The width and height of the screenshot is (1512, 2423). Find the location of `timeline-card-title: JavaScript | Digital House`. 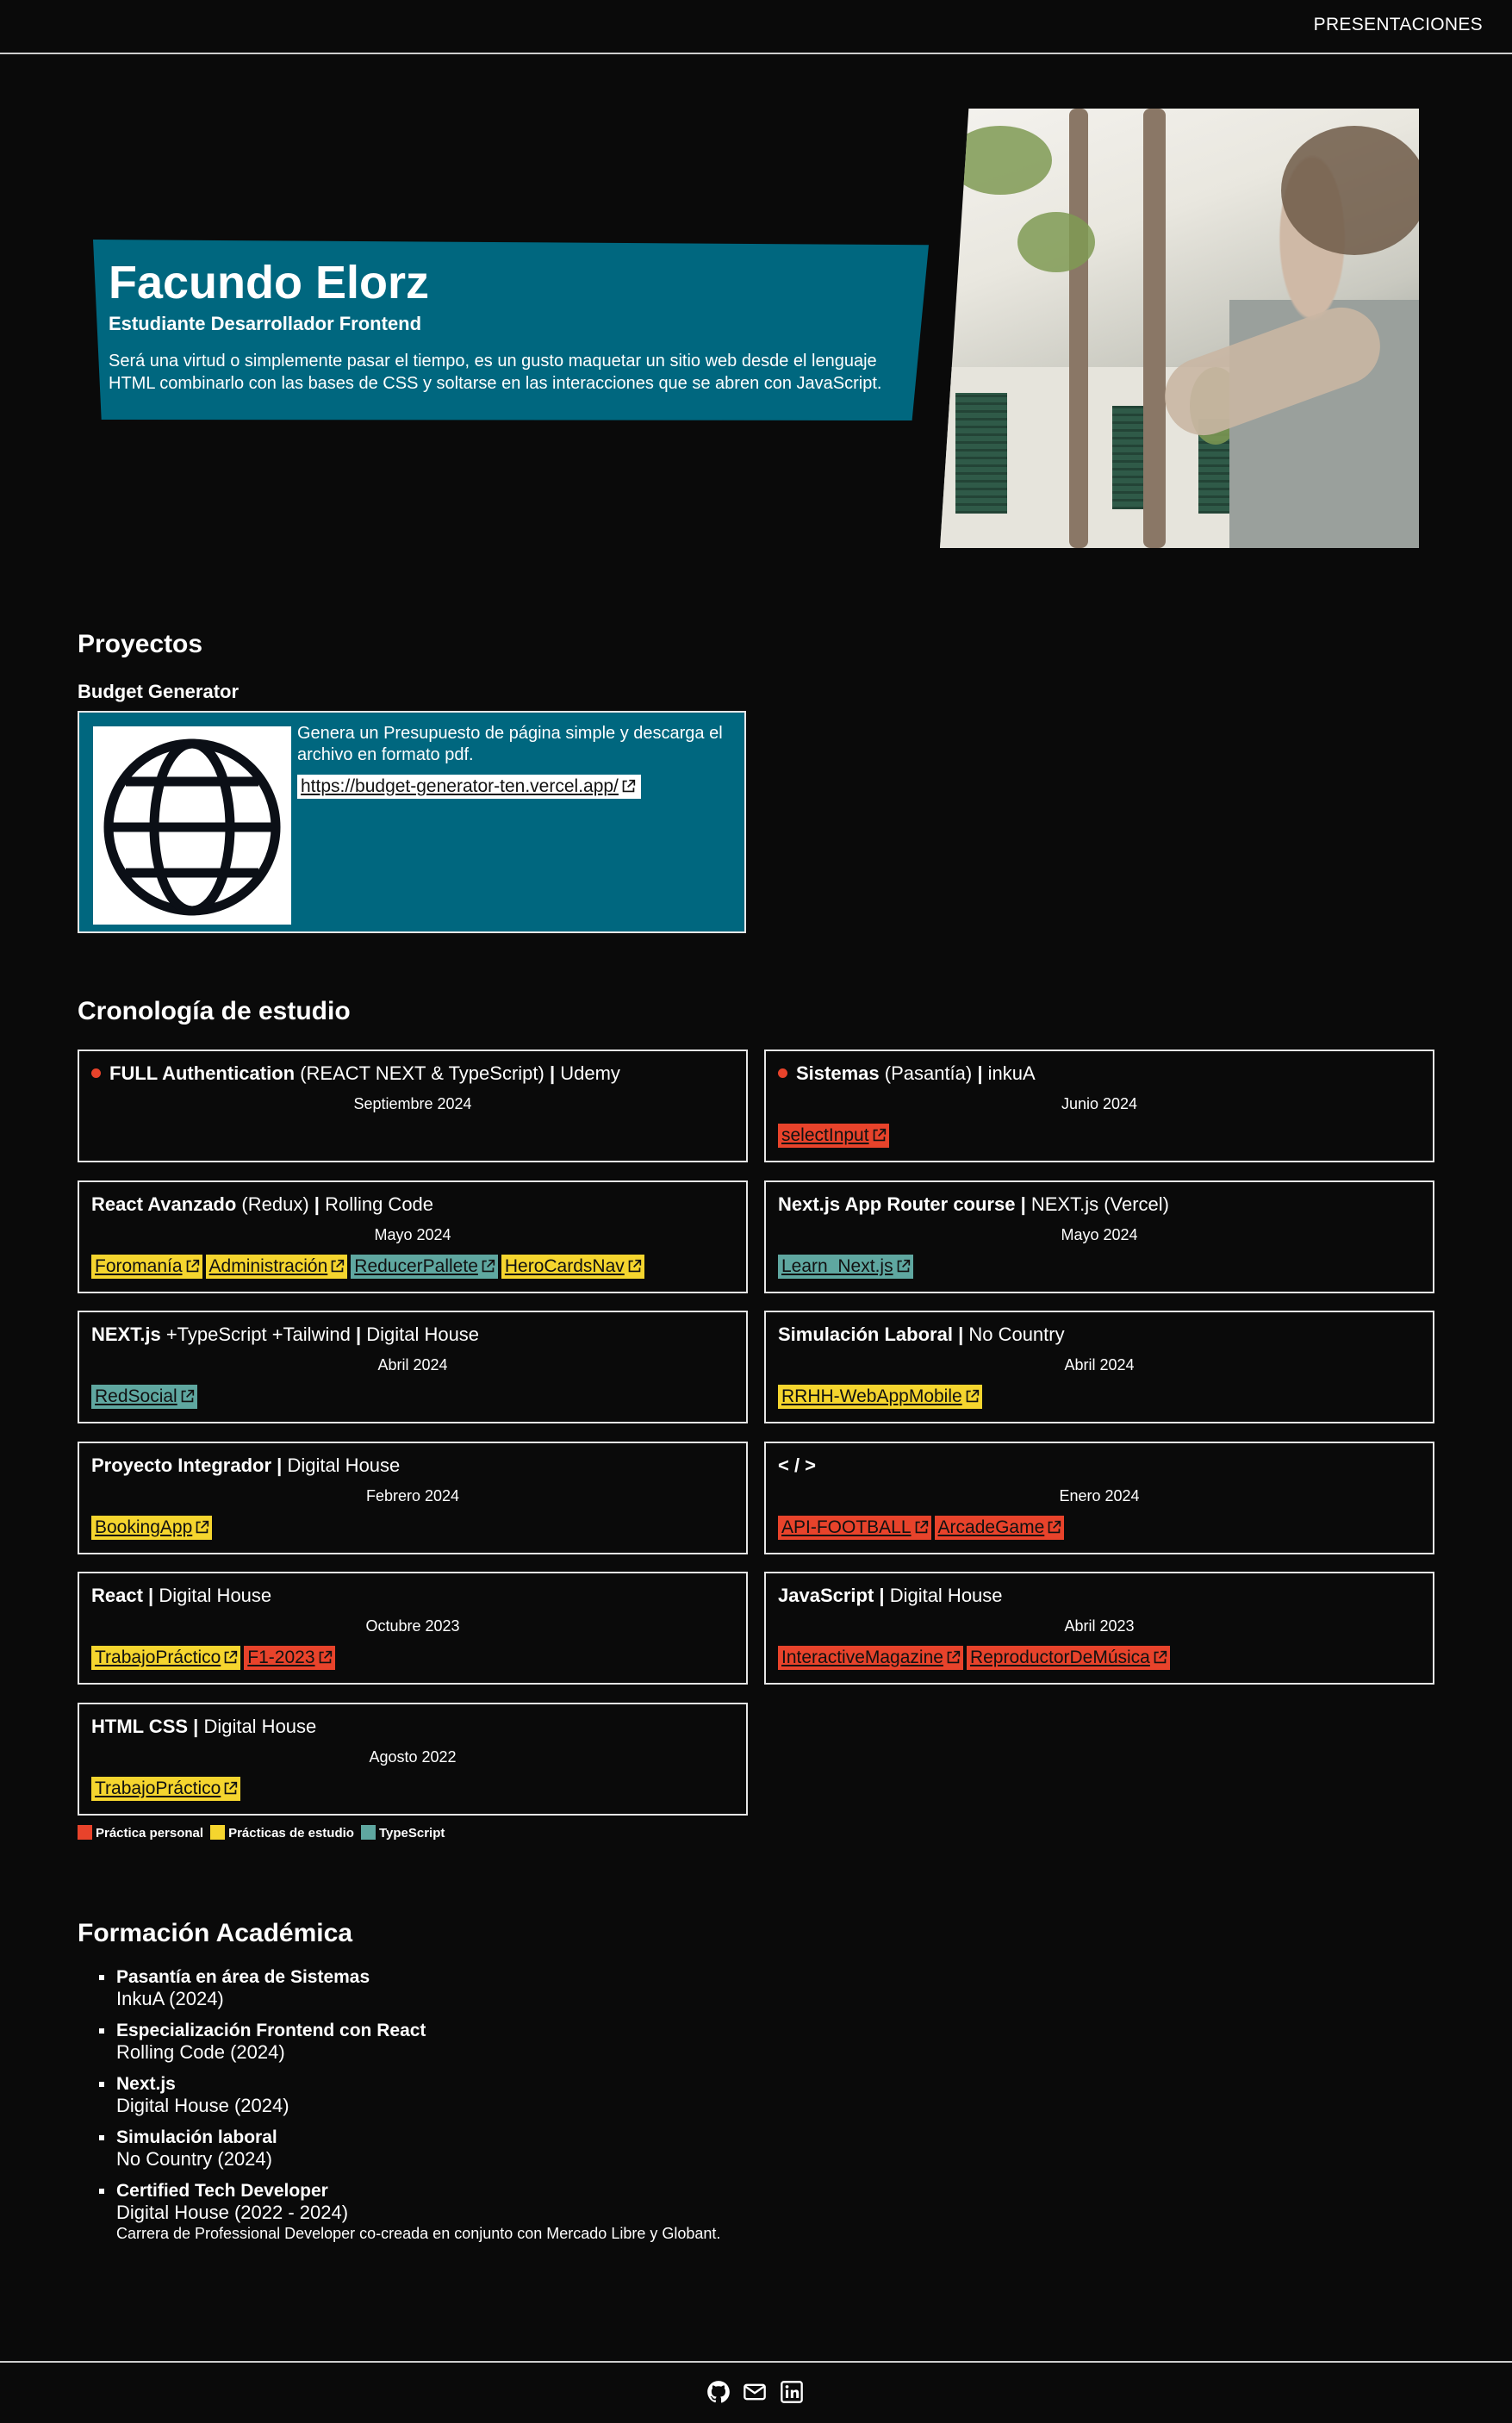

timeline-card-title: JavaScript | Digital House is located at coordinates (891, 1596).